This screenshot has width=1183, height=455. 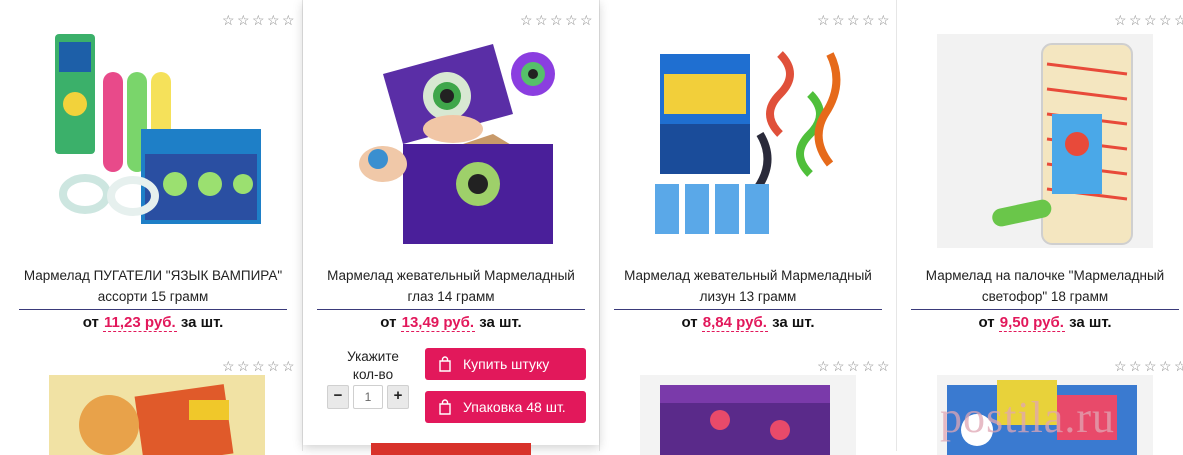 I want to click on quantity-input, so click(x=368, y=397).